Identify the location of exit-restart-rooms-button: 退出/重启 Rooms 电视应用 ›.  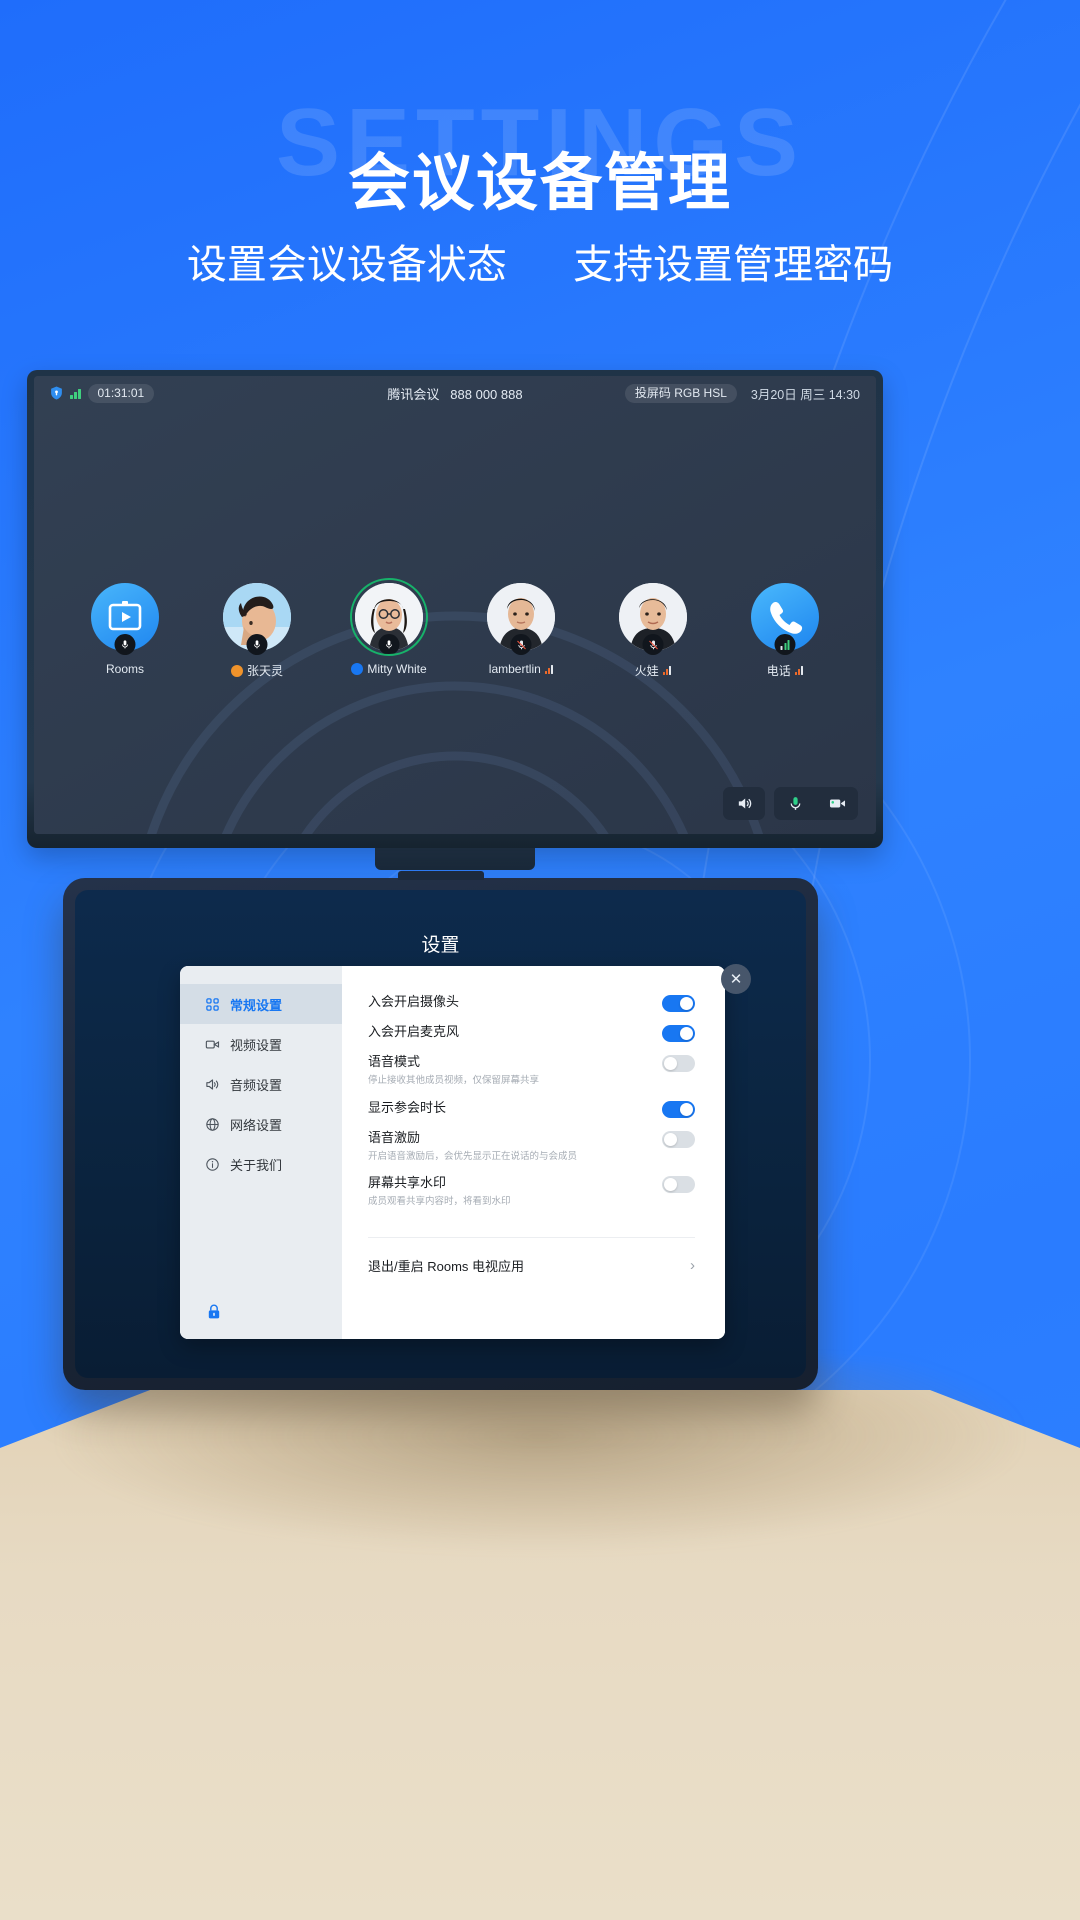
(531, 1256).